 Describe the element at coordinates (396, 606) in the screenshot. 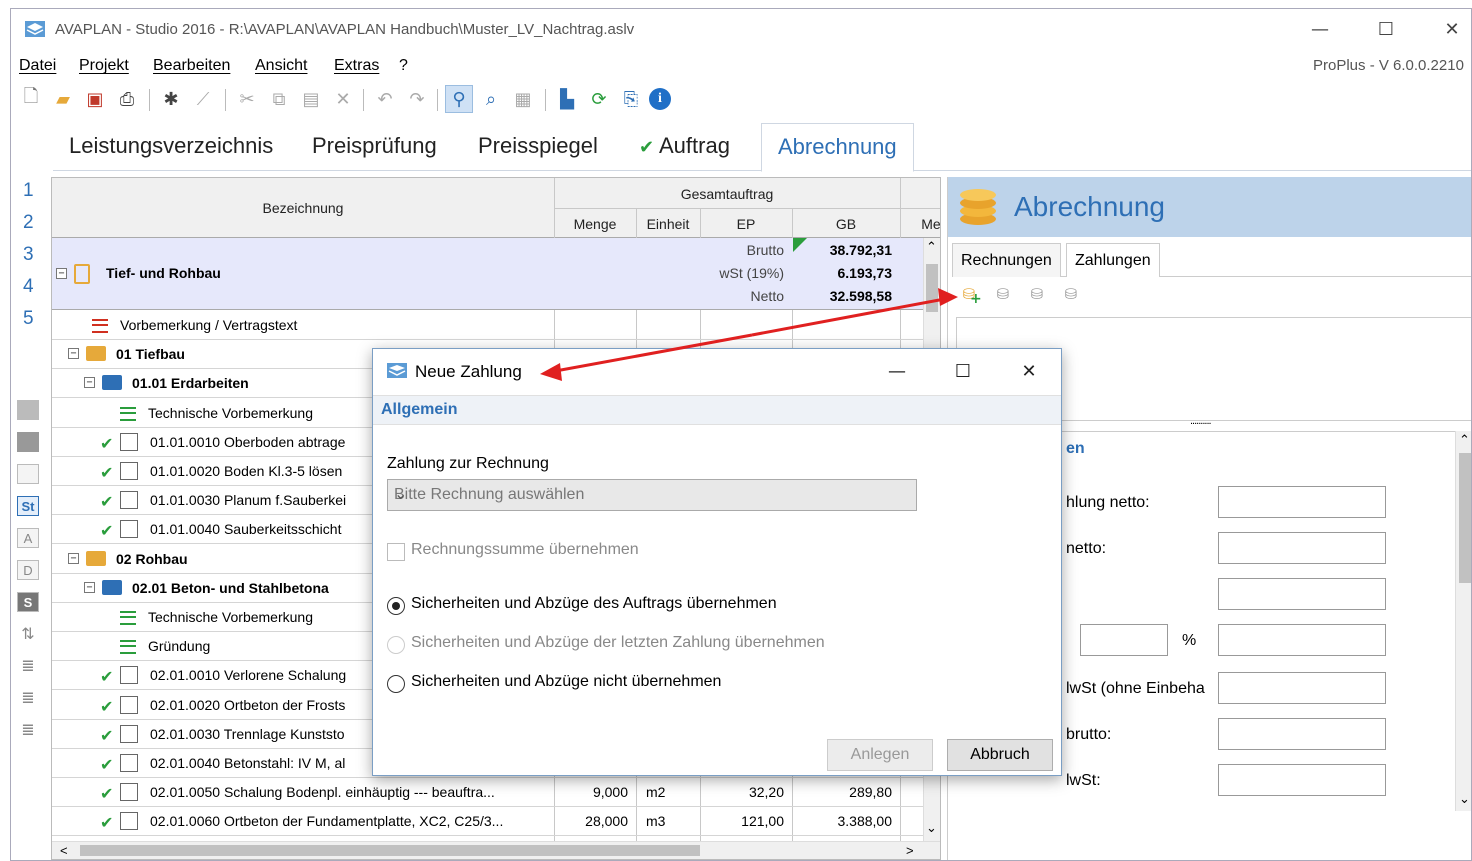

I see `radio-auftrag` at that location.